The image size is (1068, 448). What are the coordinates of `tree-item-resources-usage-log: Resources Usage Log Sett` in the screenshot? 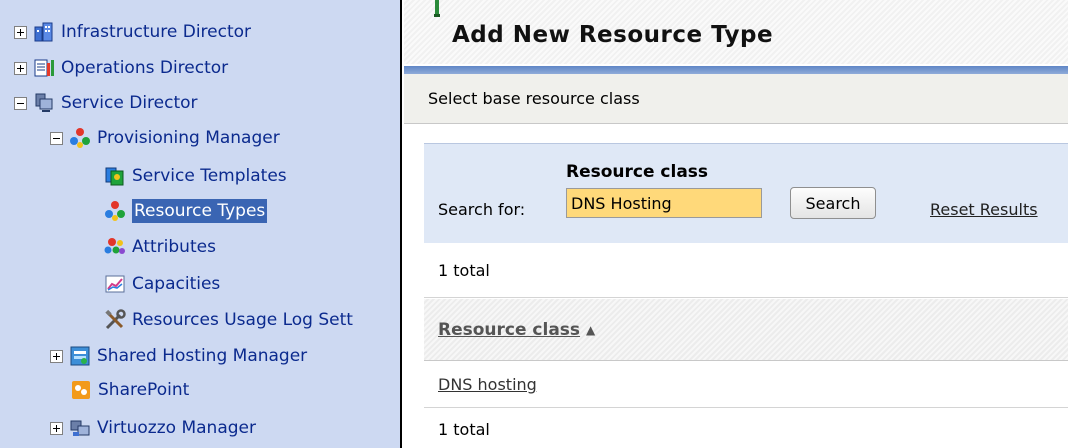 It's located at (228, 320).